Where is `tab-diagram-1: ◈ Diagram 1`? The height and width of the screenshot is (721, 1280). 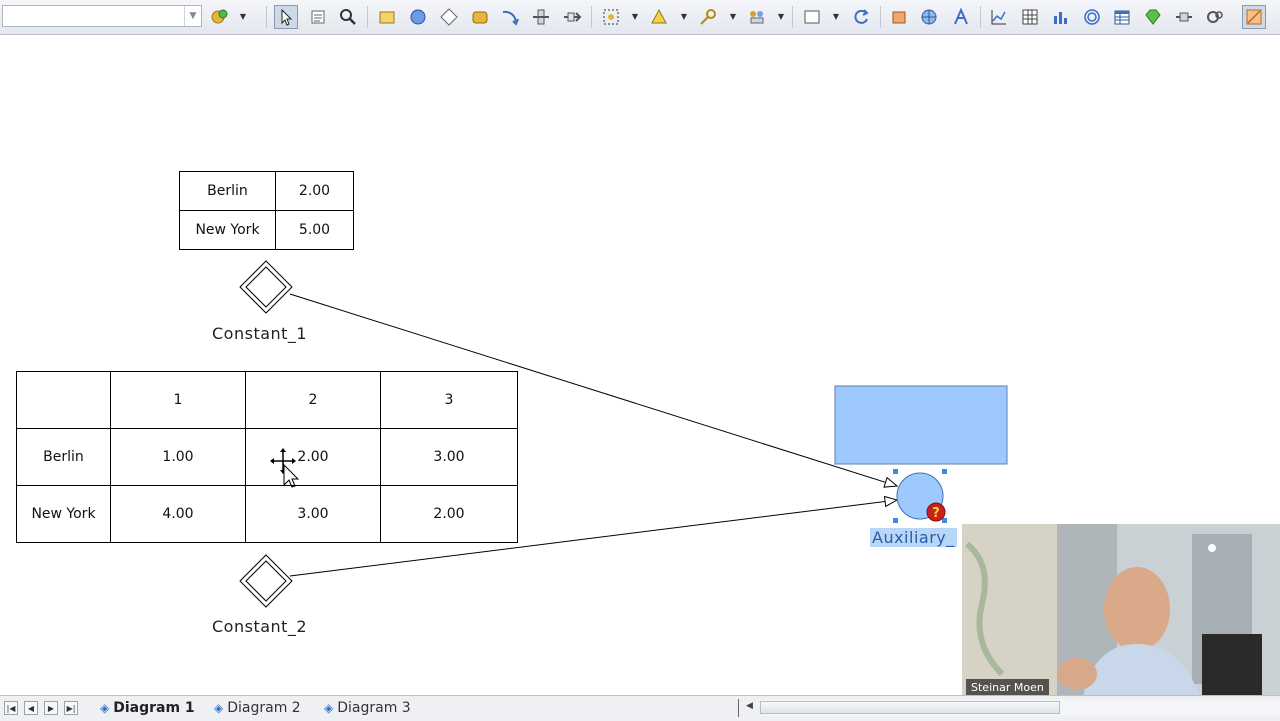
tab-diagram-1: ◈ Diagram 1 is located at coordinates (147, 708).